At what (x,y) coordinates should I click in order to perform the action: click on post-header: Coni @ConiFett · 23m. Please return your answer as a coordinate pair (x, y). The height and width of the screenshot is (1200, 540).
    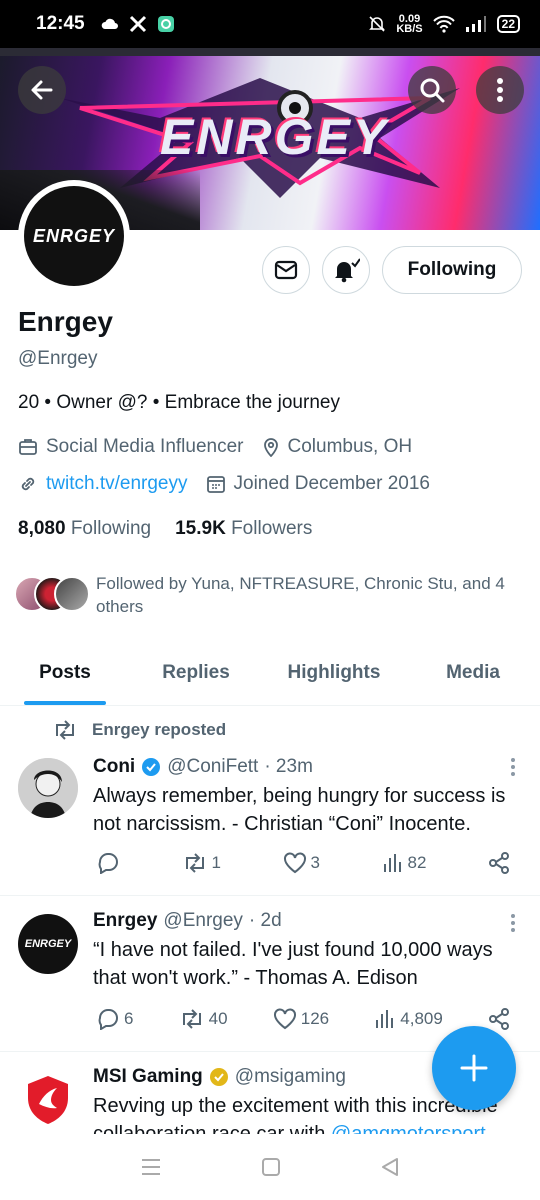
    Looking at the image, I should click on (203, 767).